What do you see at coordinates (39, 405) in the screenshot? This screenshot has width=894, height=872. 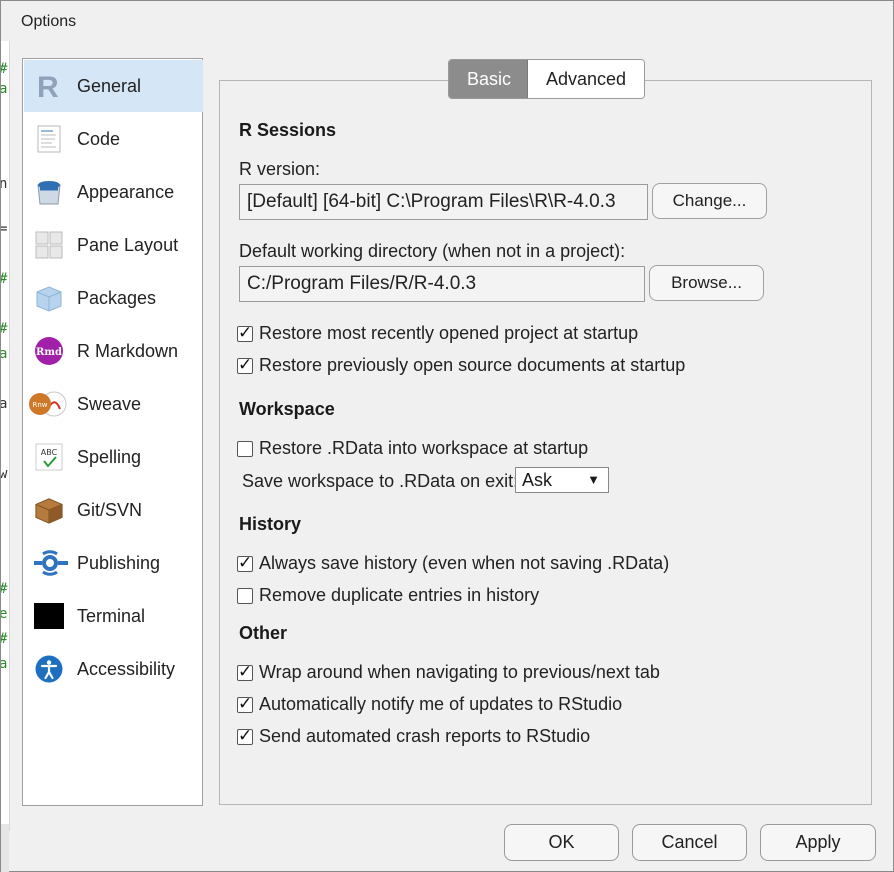 I see `svg-text: Rnw` at bounding box center [39, 405].